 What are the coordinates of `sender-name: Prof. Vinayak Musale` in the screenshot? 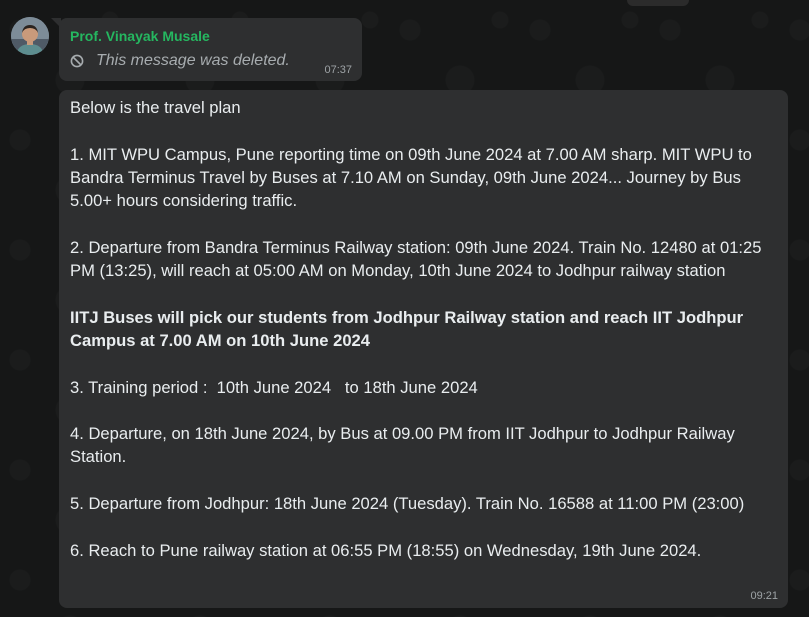 It's located at (140, 36).